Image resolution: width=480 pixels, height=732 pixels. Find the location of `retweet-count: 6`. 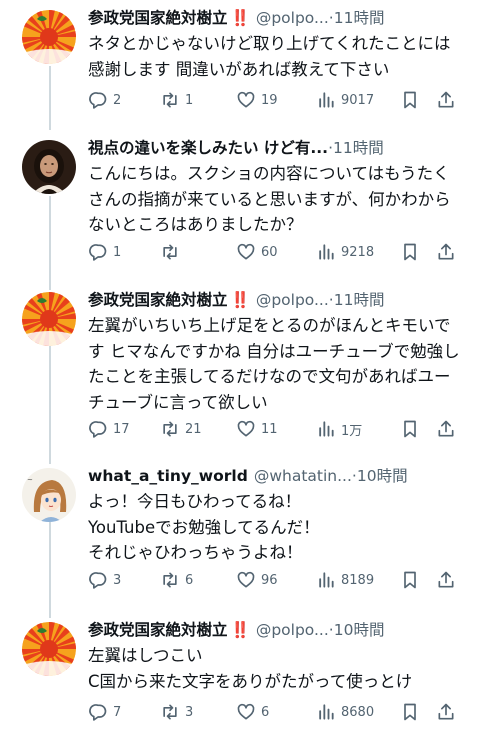

retweet-count: 6 is located at coordinates (189, 580).